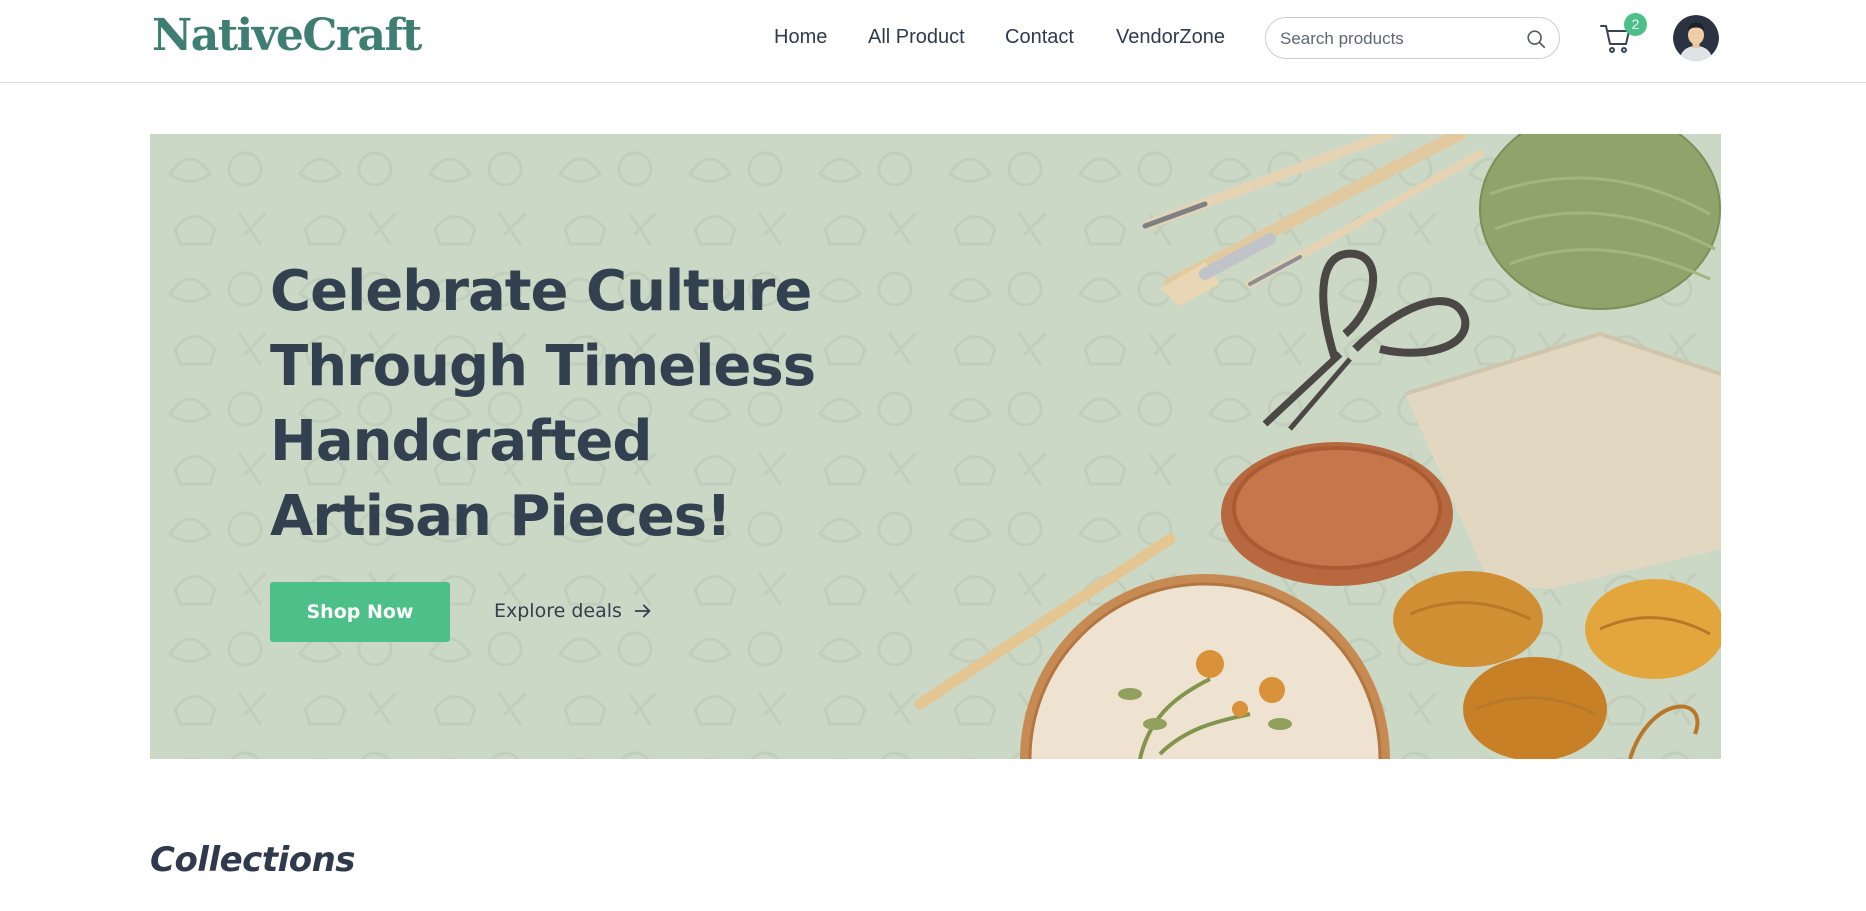 This screenshot has width=1866, height=911. I want to click on nav-home: Home, so click(800, 37).